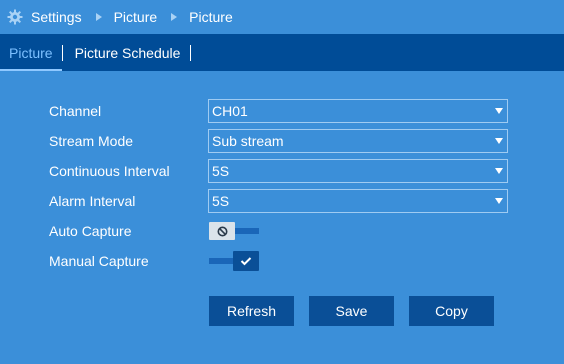 The image size is (564, 364). Describe the element at coordinates (282, 17) in the screenshot. I see `breadcrumb-bar: Settings Picture Picture` at that location.